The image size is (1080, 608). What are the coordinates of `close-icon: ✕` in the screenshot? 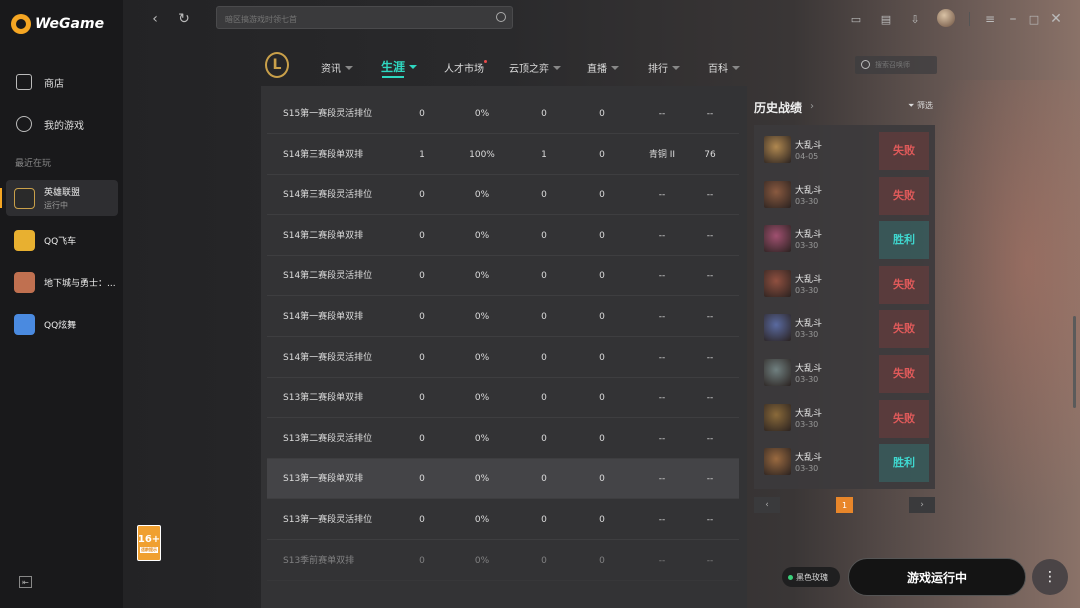 It's located at (1056, 19).